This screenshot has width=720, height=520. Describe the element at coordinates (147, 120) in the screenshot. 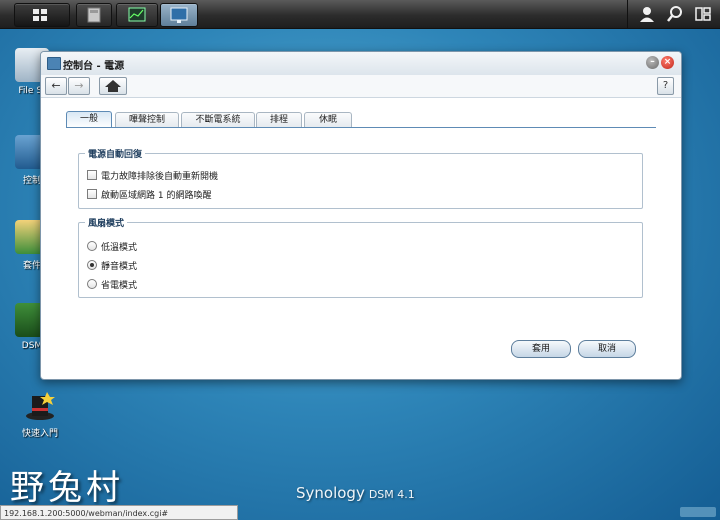

I see `tab-beep-control: 嗶聲控制` at that location.